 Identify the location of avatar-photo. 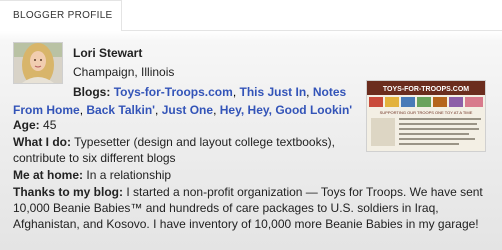
(38, 63).